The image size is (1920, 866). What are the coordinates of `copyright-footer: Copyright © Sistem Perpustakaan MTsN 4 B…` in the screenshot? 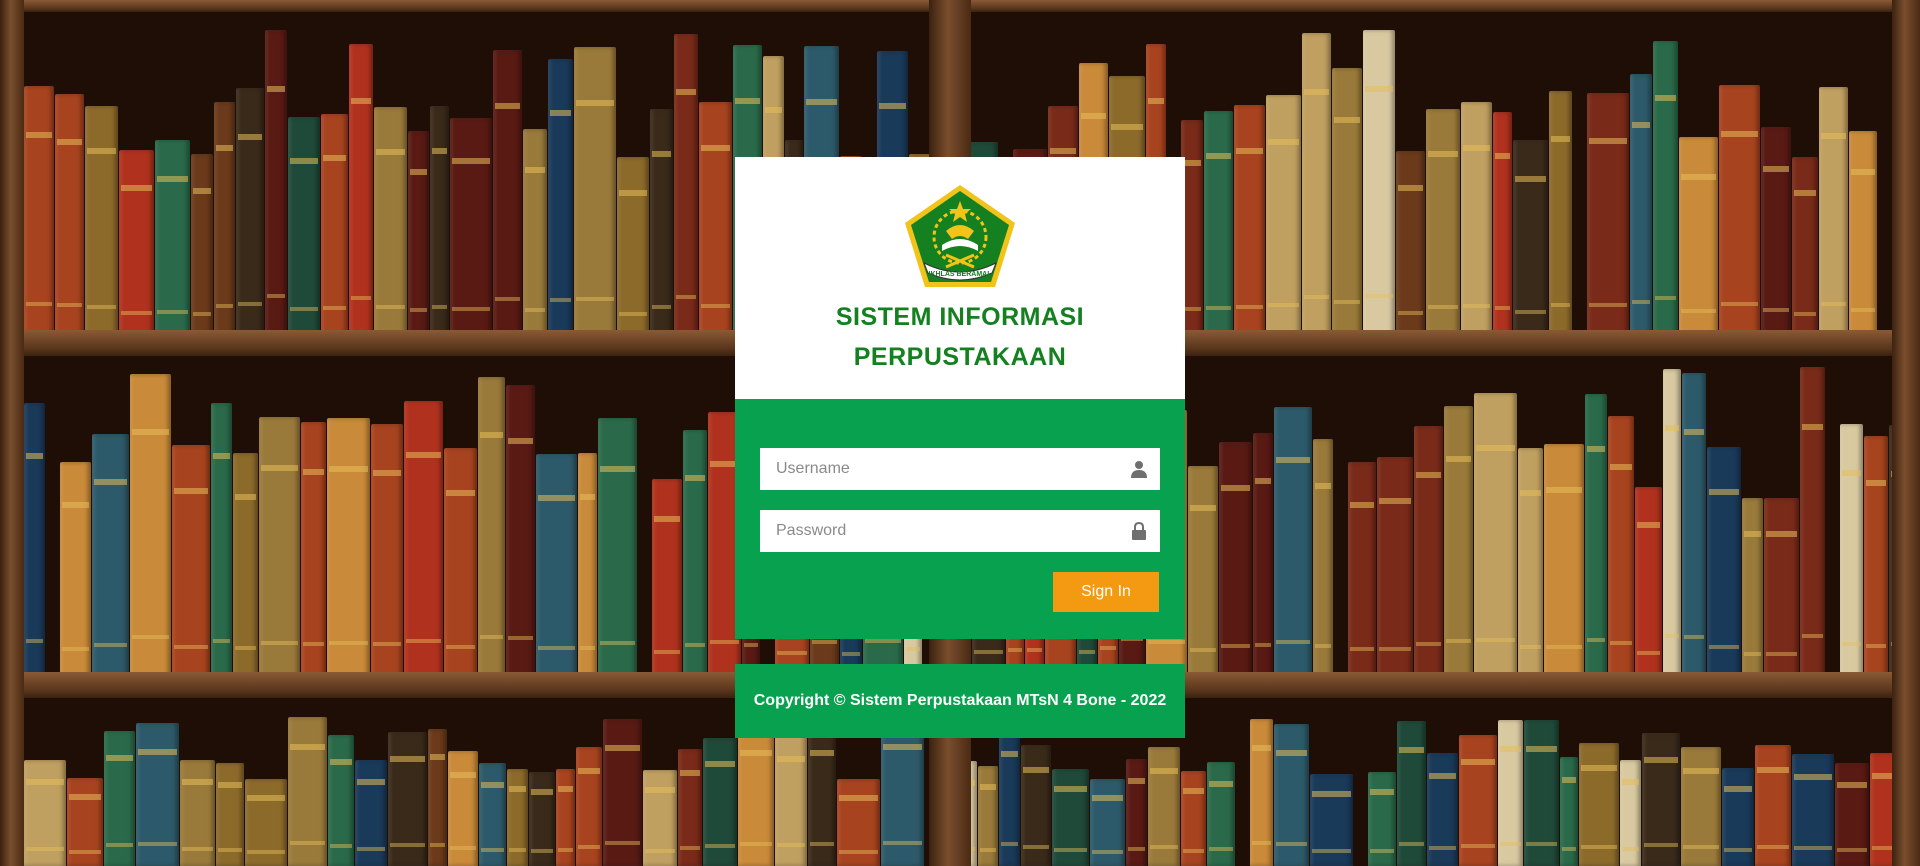 It's located at (960, 701).